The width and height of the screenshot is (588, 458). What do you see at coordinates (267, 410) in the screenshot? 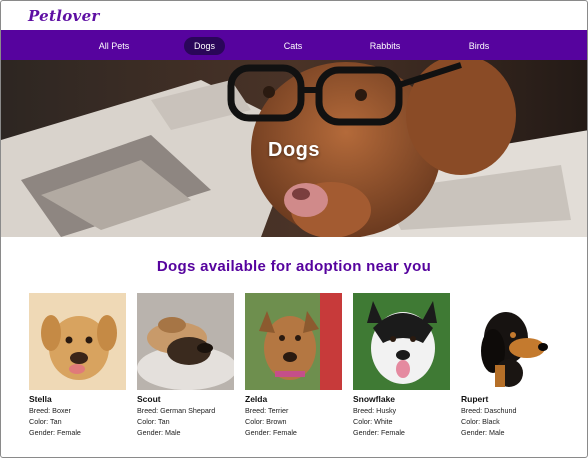
I see `dog-breed: Breed: Terrier` at bounding box center [267, 410].